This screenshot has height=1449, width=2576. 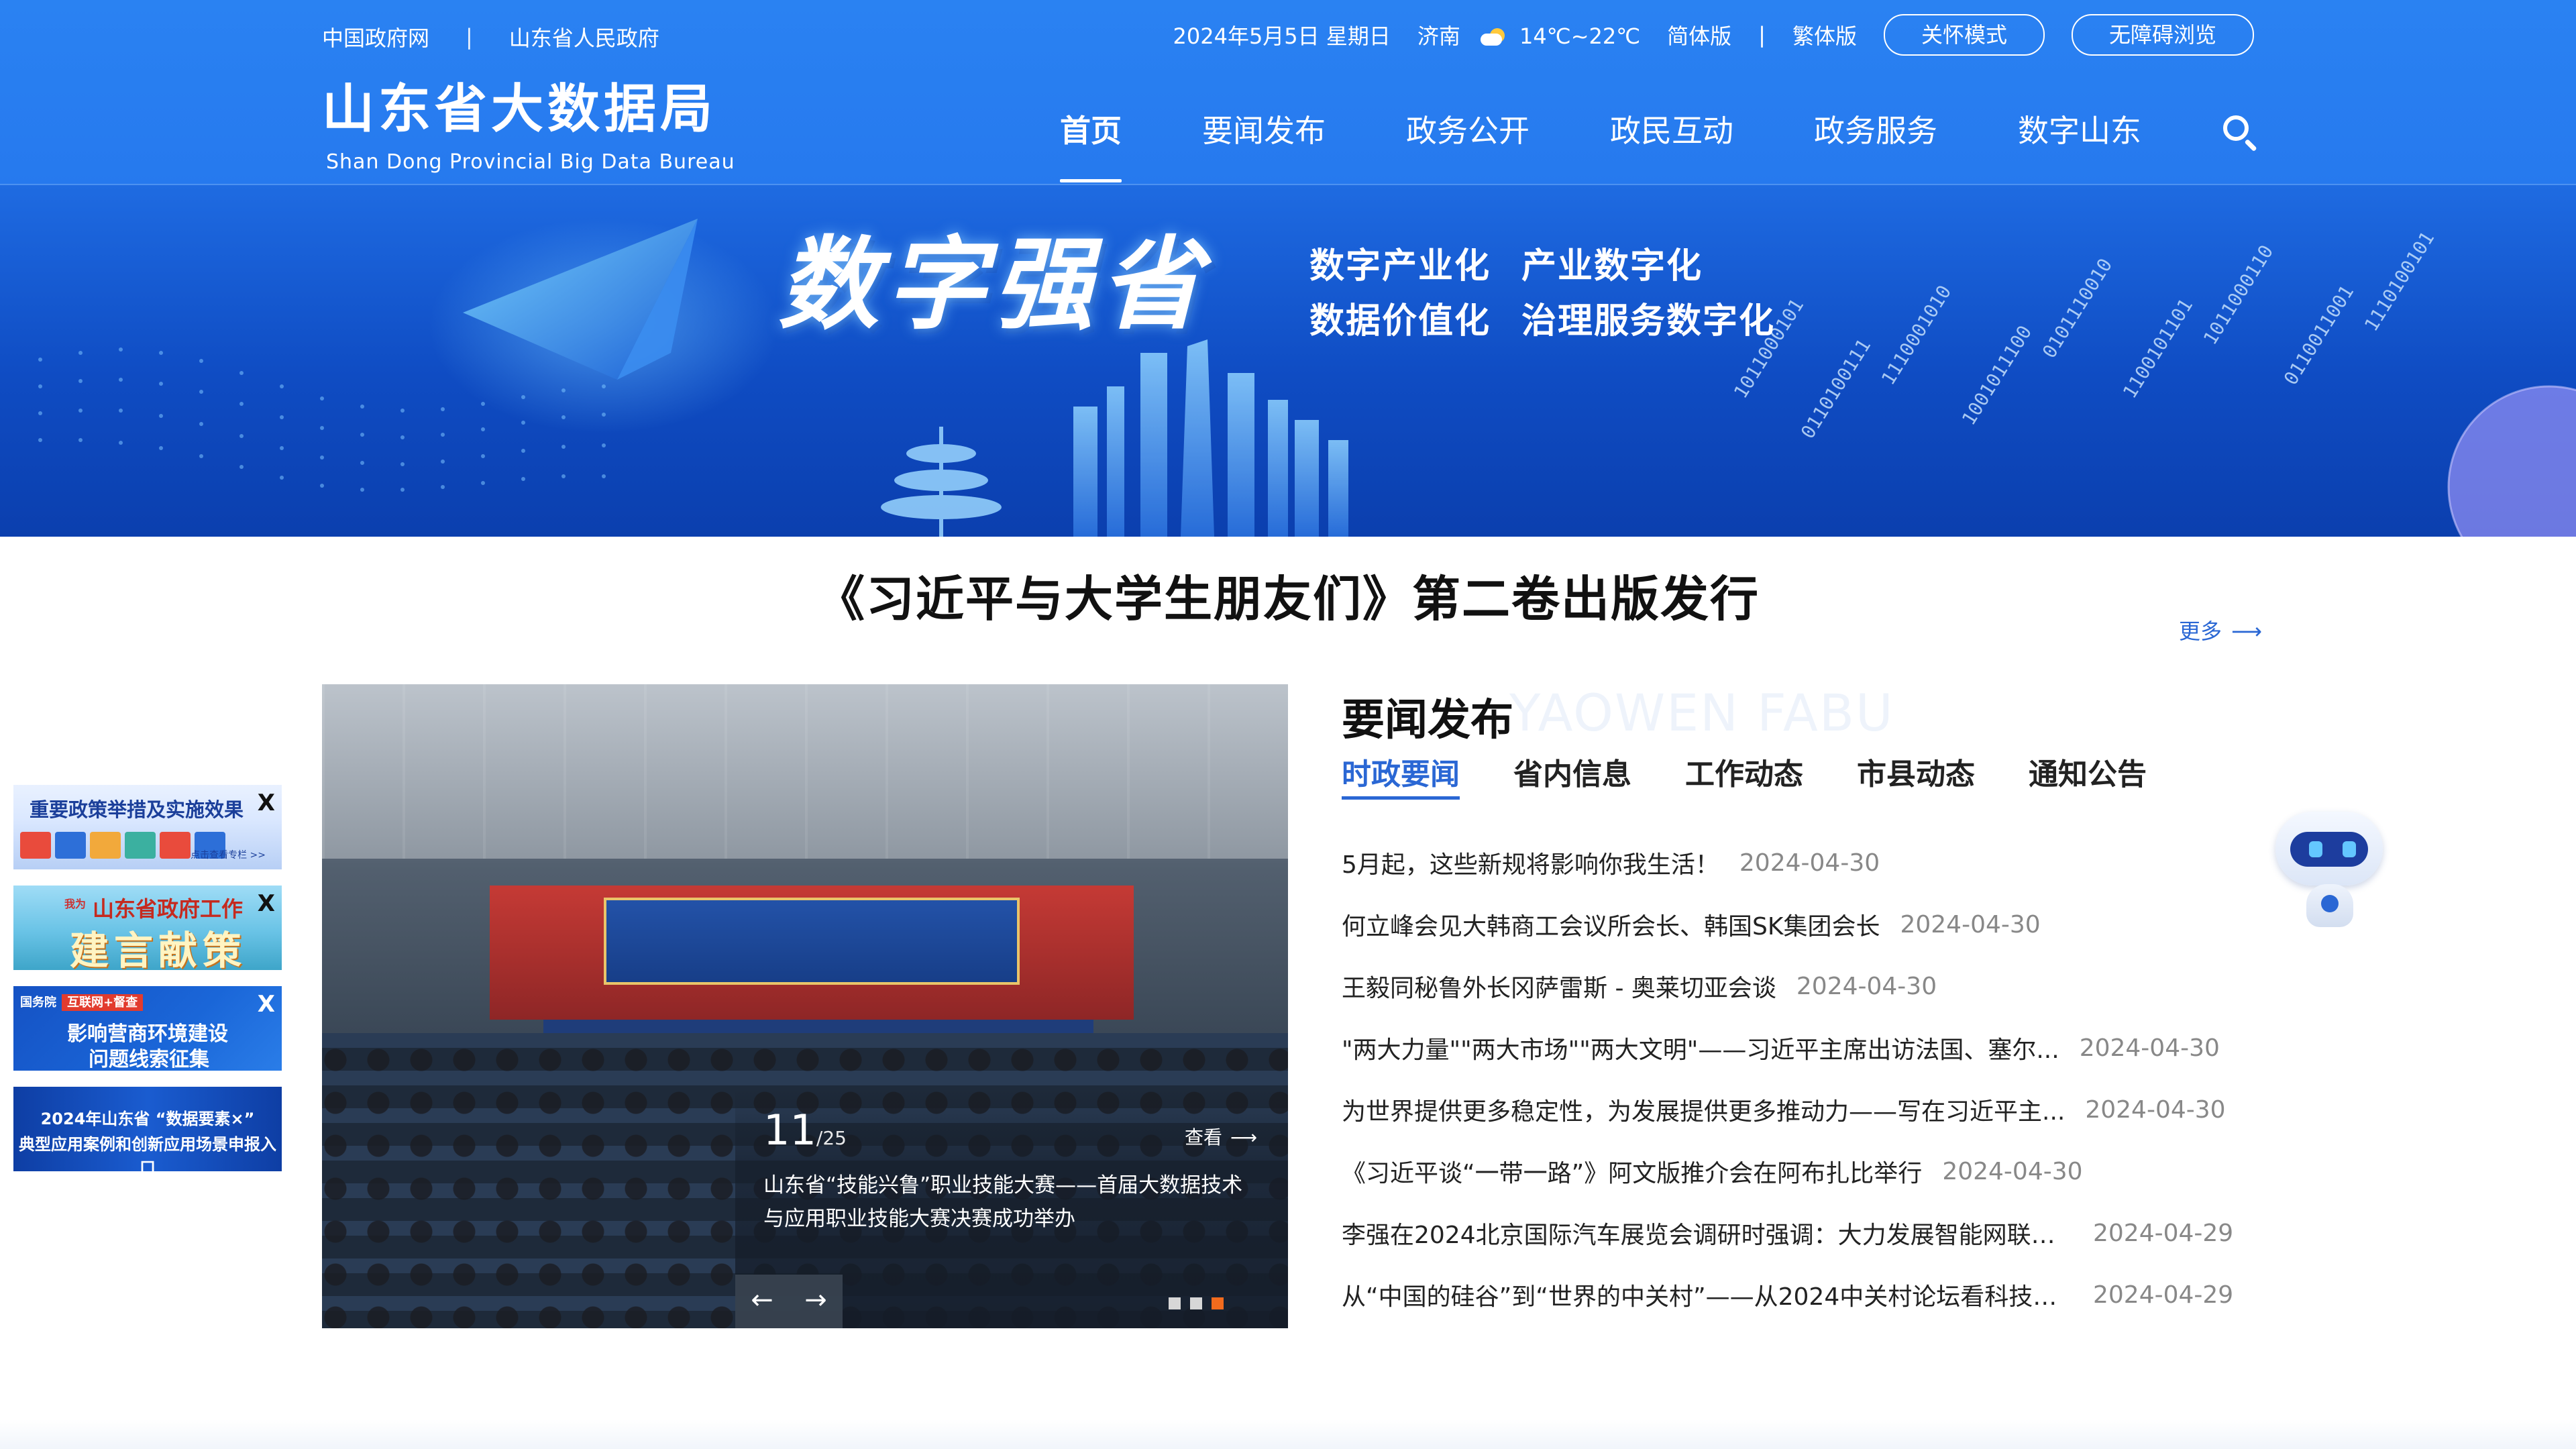 I want to click on weather-widget: 济南 14℃~22℃, so click(x=1528, y=34).